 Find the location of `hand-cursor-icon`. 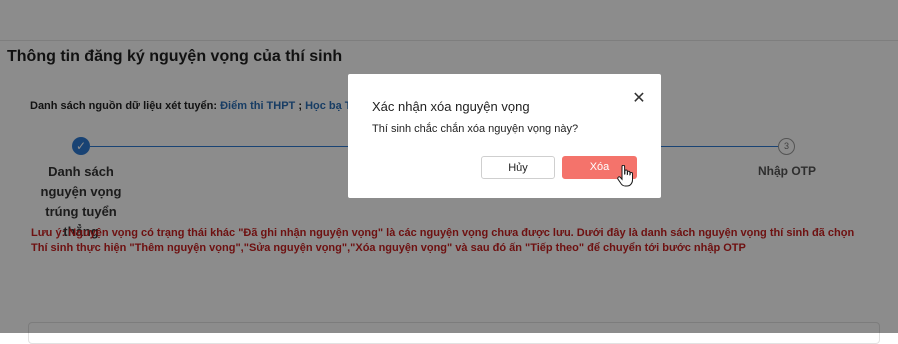

hand-cursor-icon is located at coordinates (625, 176).